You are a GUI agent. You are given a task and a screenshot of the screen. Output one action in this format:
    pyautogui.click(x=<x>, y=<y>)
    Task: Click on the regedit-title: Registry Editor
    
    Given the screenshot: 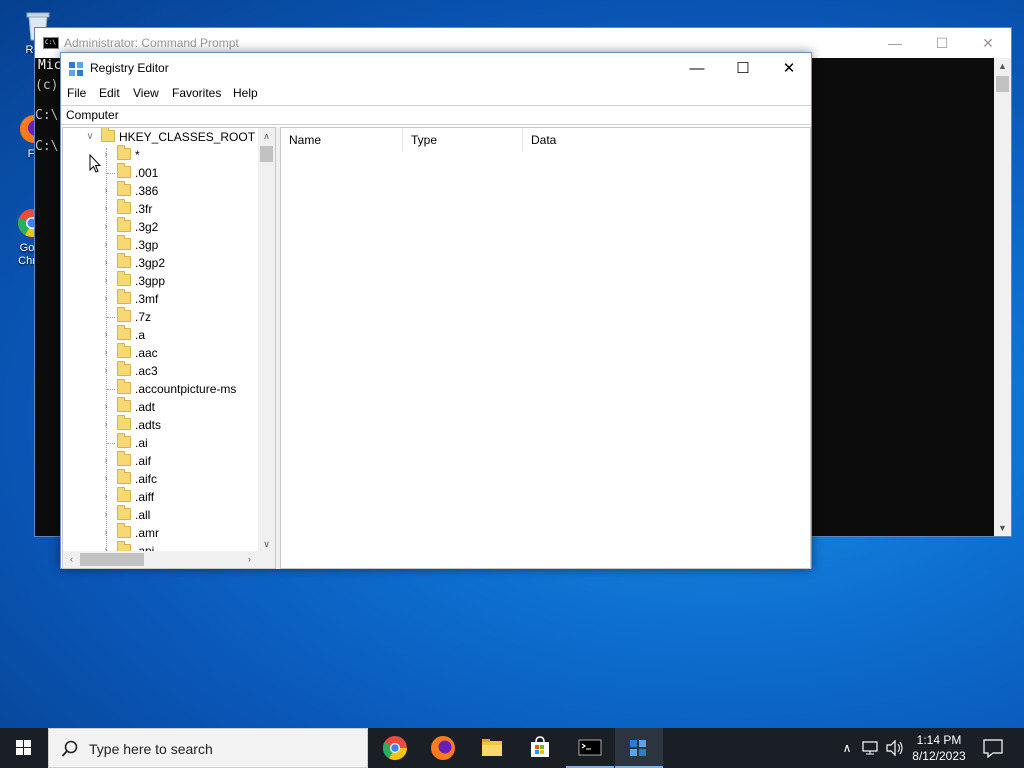 What is the action you would take?
    pyautogui.click(x=129, y=68)
    